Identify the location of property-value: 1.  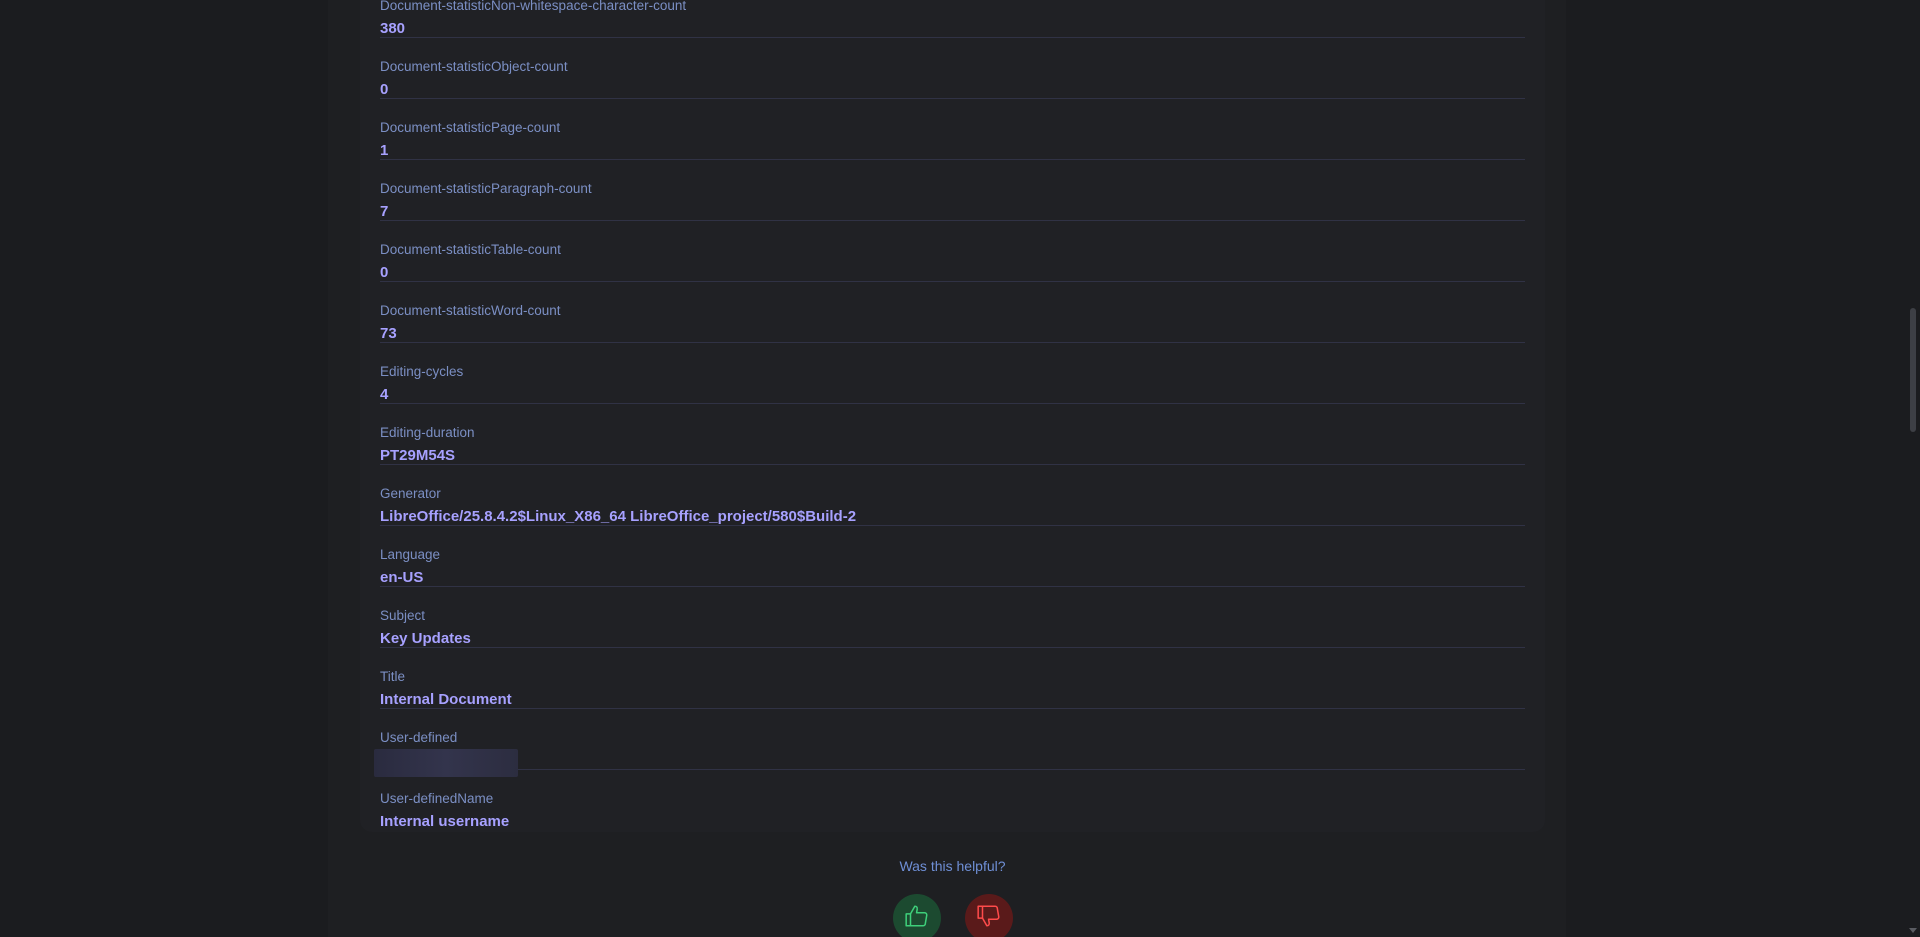
(384, 150).